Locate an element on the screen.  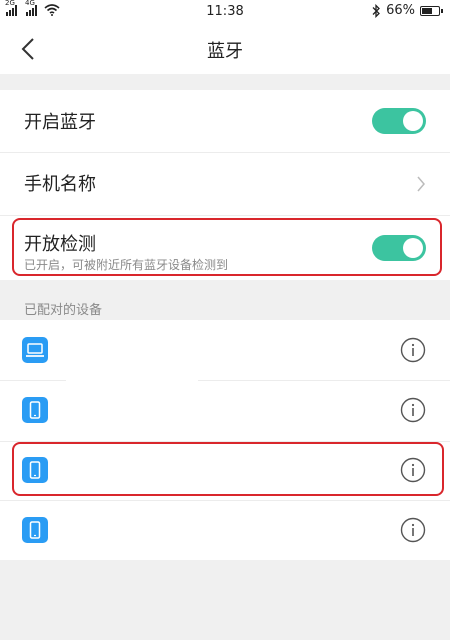
bluetooth-toggle is located at coordinates (399, 121).